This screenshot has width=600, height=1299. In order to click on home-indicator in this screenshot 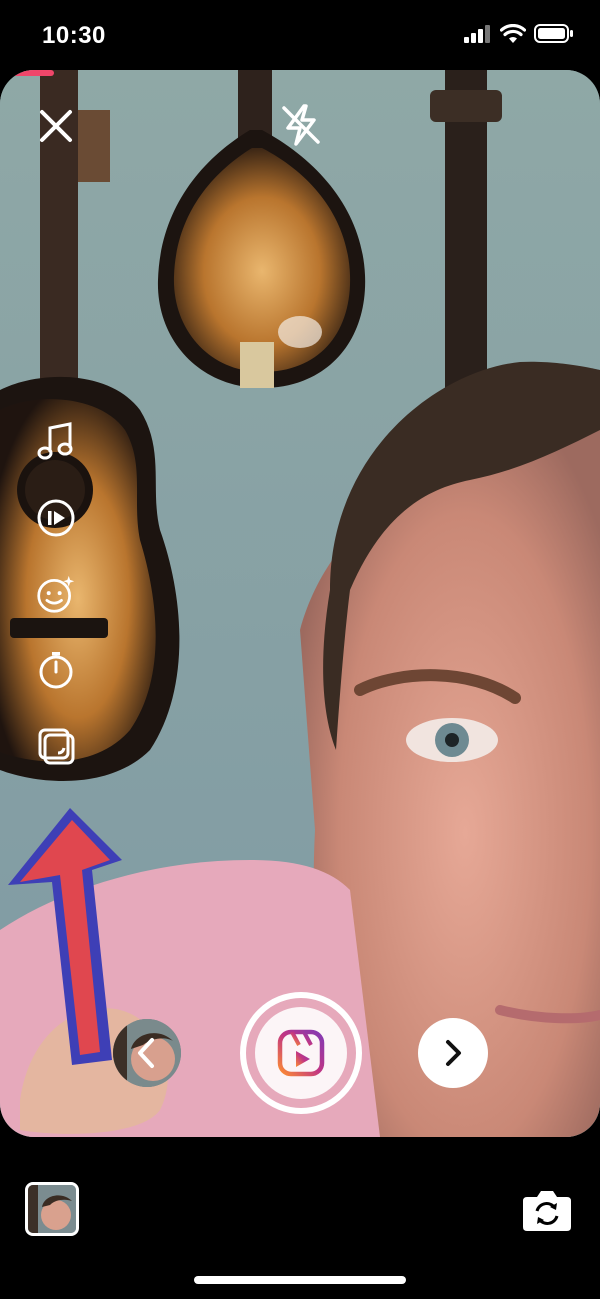, I will do `click(300, 1280)`.